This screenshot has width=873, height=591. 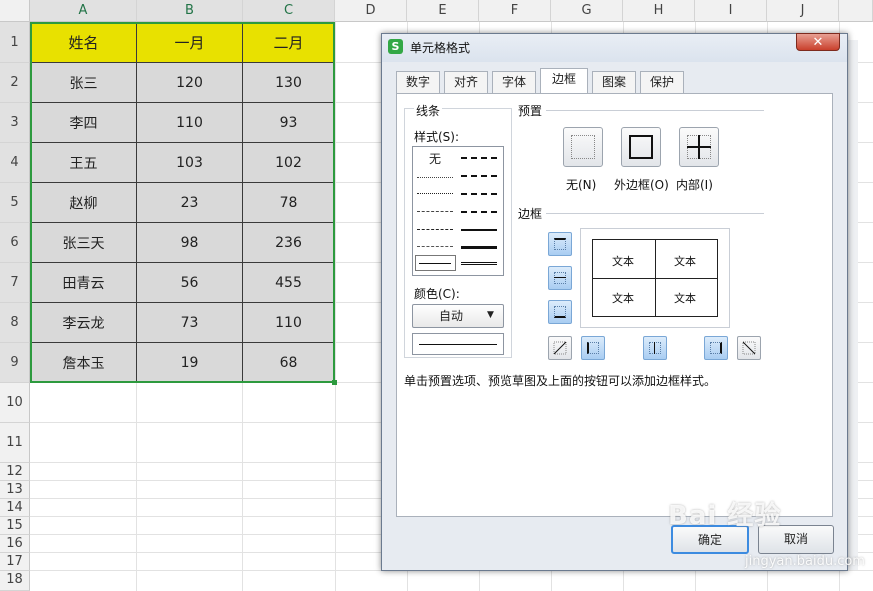 What do you see at coordinates (15, 544) in the screenshot?
I see `row-header-16: 16` at bounding box center [15, 544].